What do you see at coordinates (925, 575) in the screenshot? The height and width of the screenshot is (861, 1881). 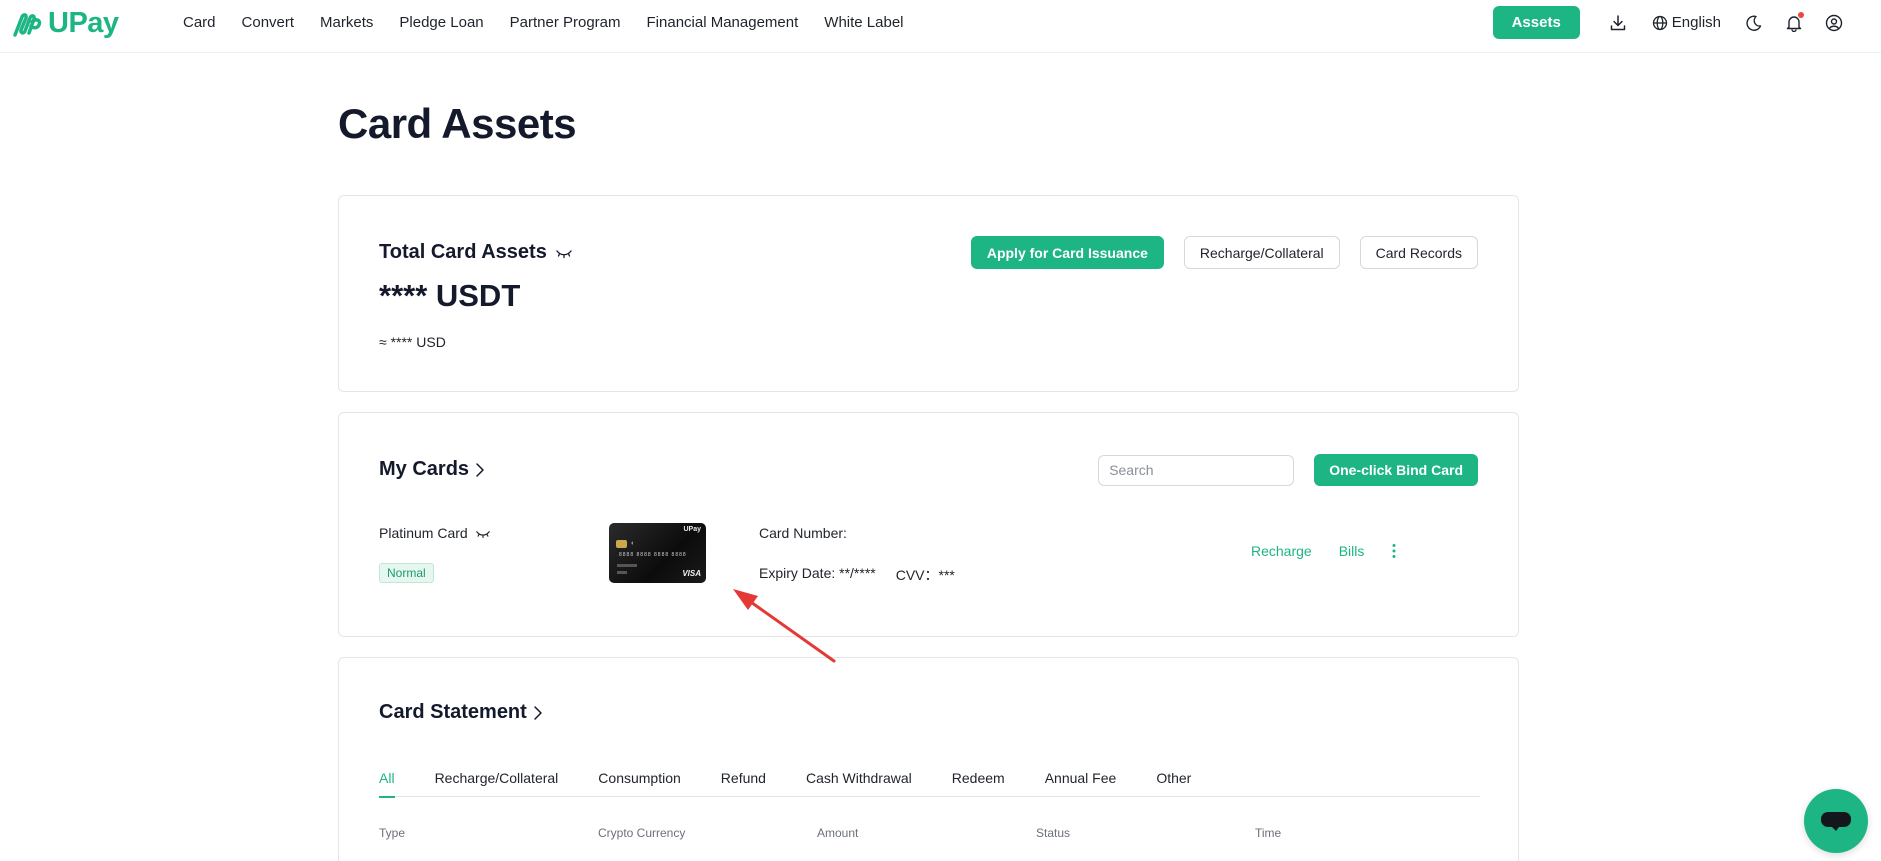 I see `card-cvv: CVV：***` at bounding box center [925, 575].